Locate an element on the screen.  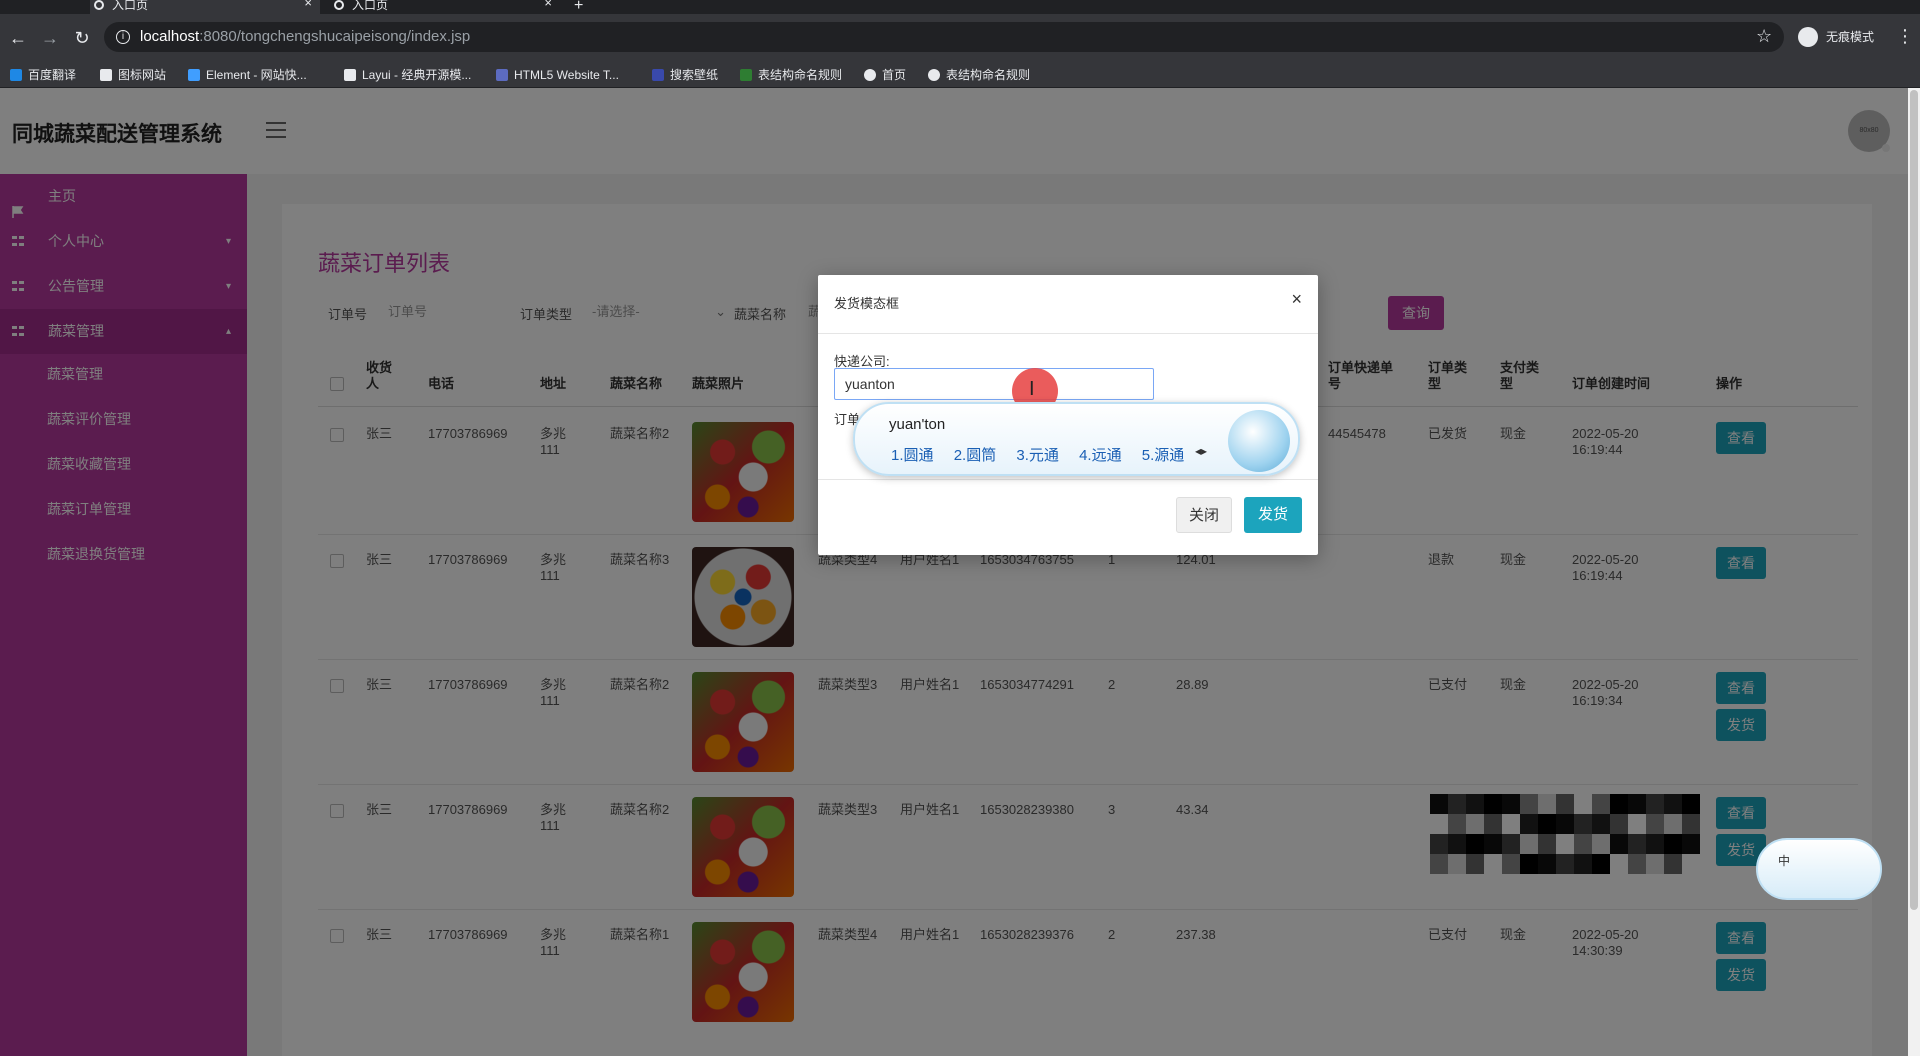
bookmark-favicon-icon is located at coordinates (16, 75).